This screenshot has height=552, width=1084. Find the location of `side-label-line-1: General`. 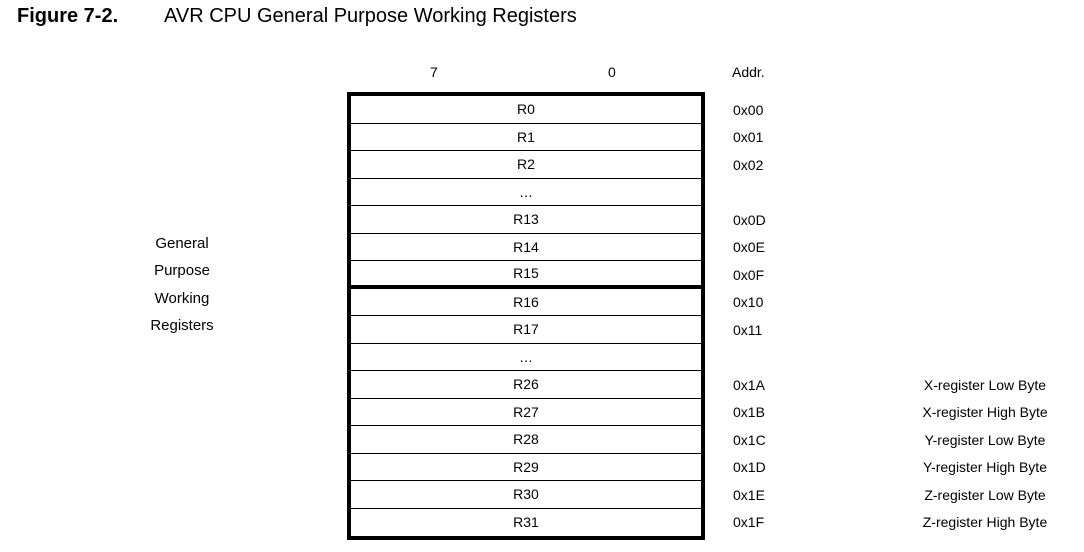

side-label-line-1: General is located at coordinates (182, 243).